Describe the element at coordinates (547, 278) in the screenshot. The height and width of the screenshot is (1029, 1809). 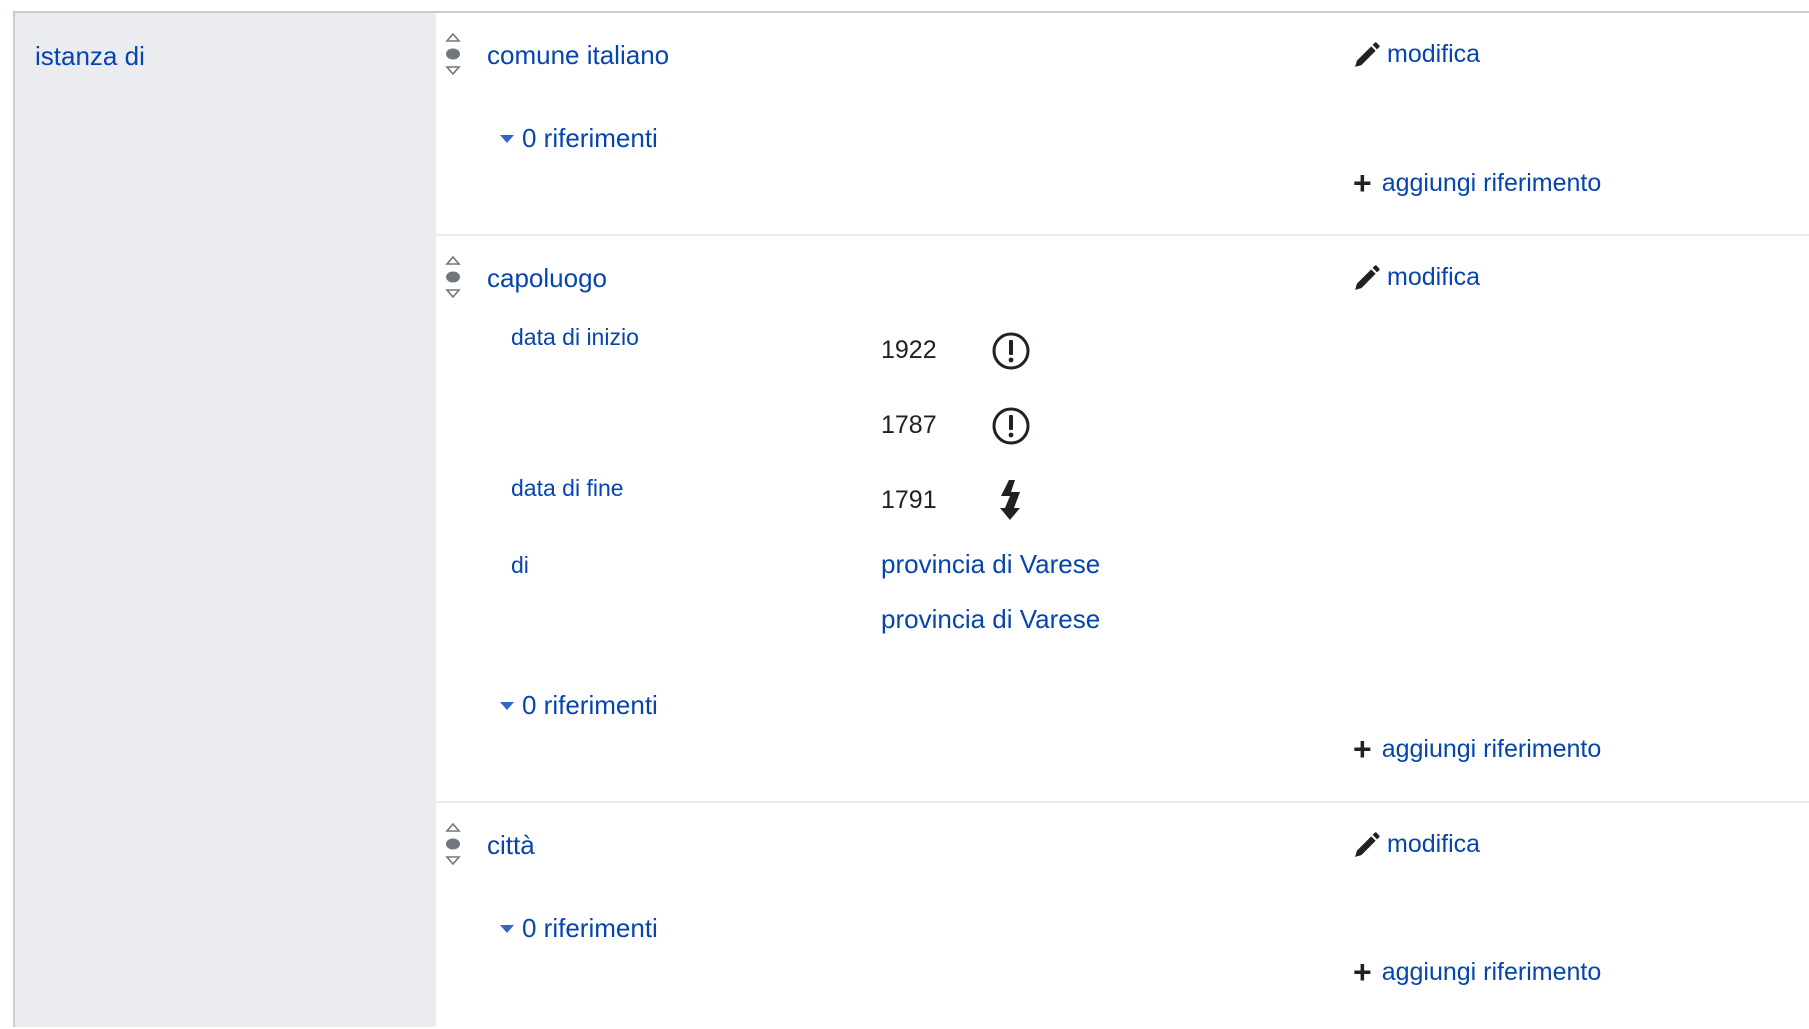
I see `statement-value-link: capoluogo` at that location.